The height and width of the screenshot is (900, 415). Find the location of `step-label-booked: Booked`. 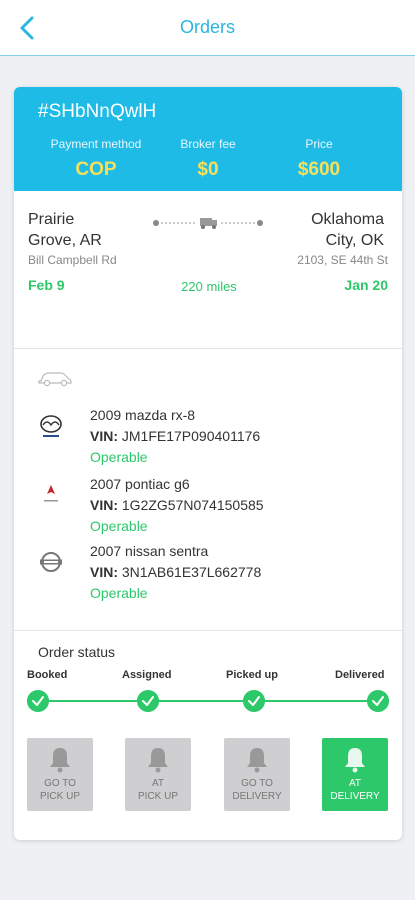

step-label-booked: Booked is located at coordinates (47, 675).